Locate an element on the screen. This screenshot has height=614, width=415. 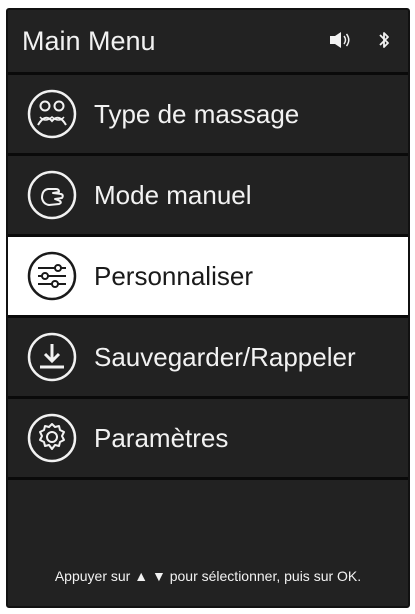
hint-prefix: Appuyer sur is located at coordinates (92, 576).